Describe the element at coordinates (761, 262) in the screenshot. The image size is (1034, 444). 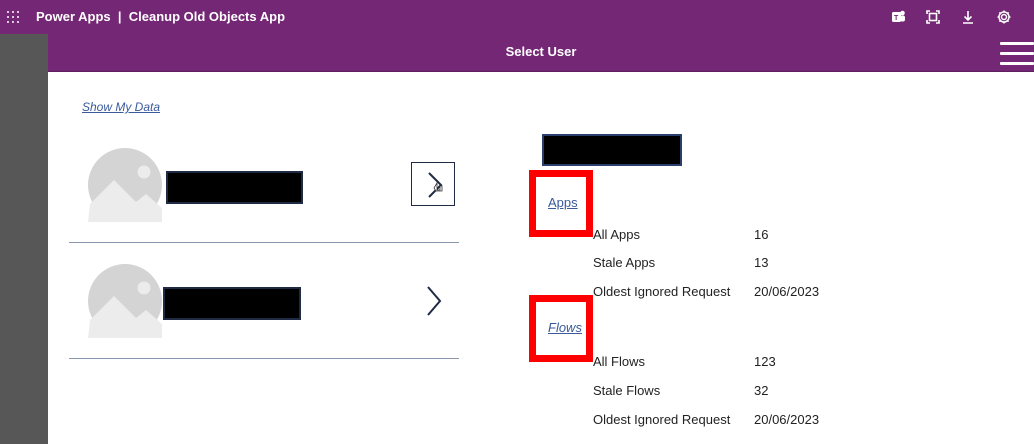
I see `stale-apps-value: 13` at that location.